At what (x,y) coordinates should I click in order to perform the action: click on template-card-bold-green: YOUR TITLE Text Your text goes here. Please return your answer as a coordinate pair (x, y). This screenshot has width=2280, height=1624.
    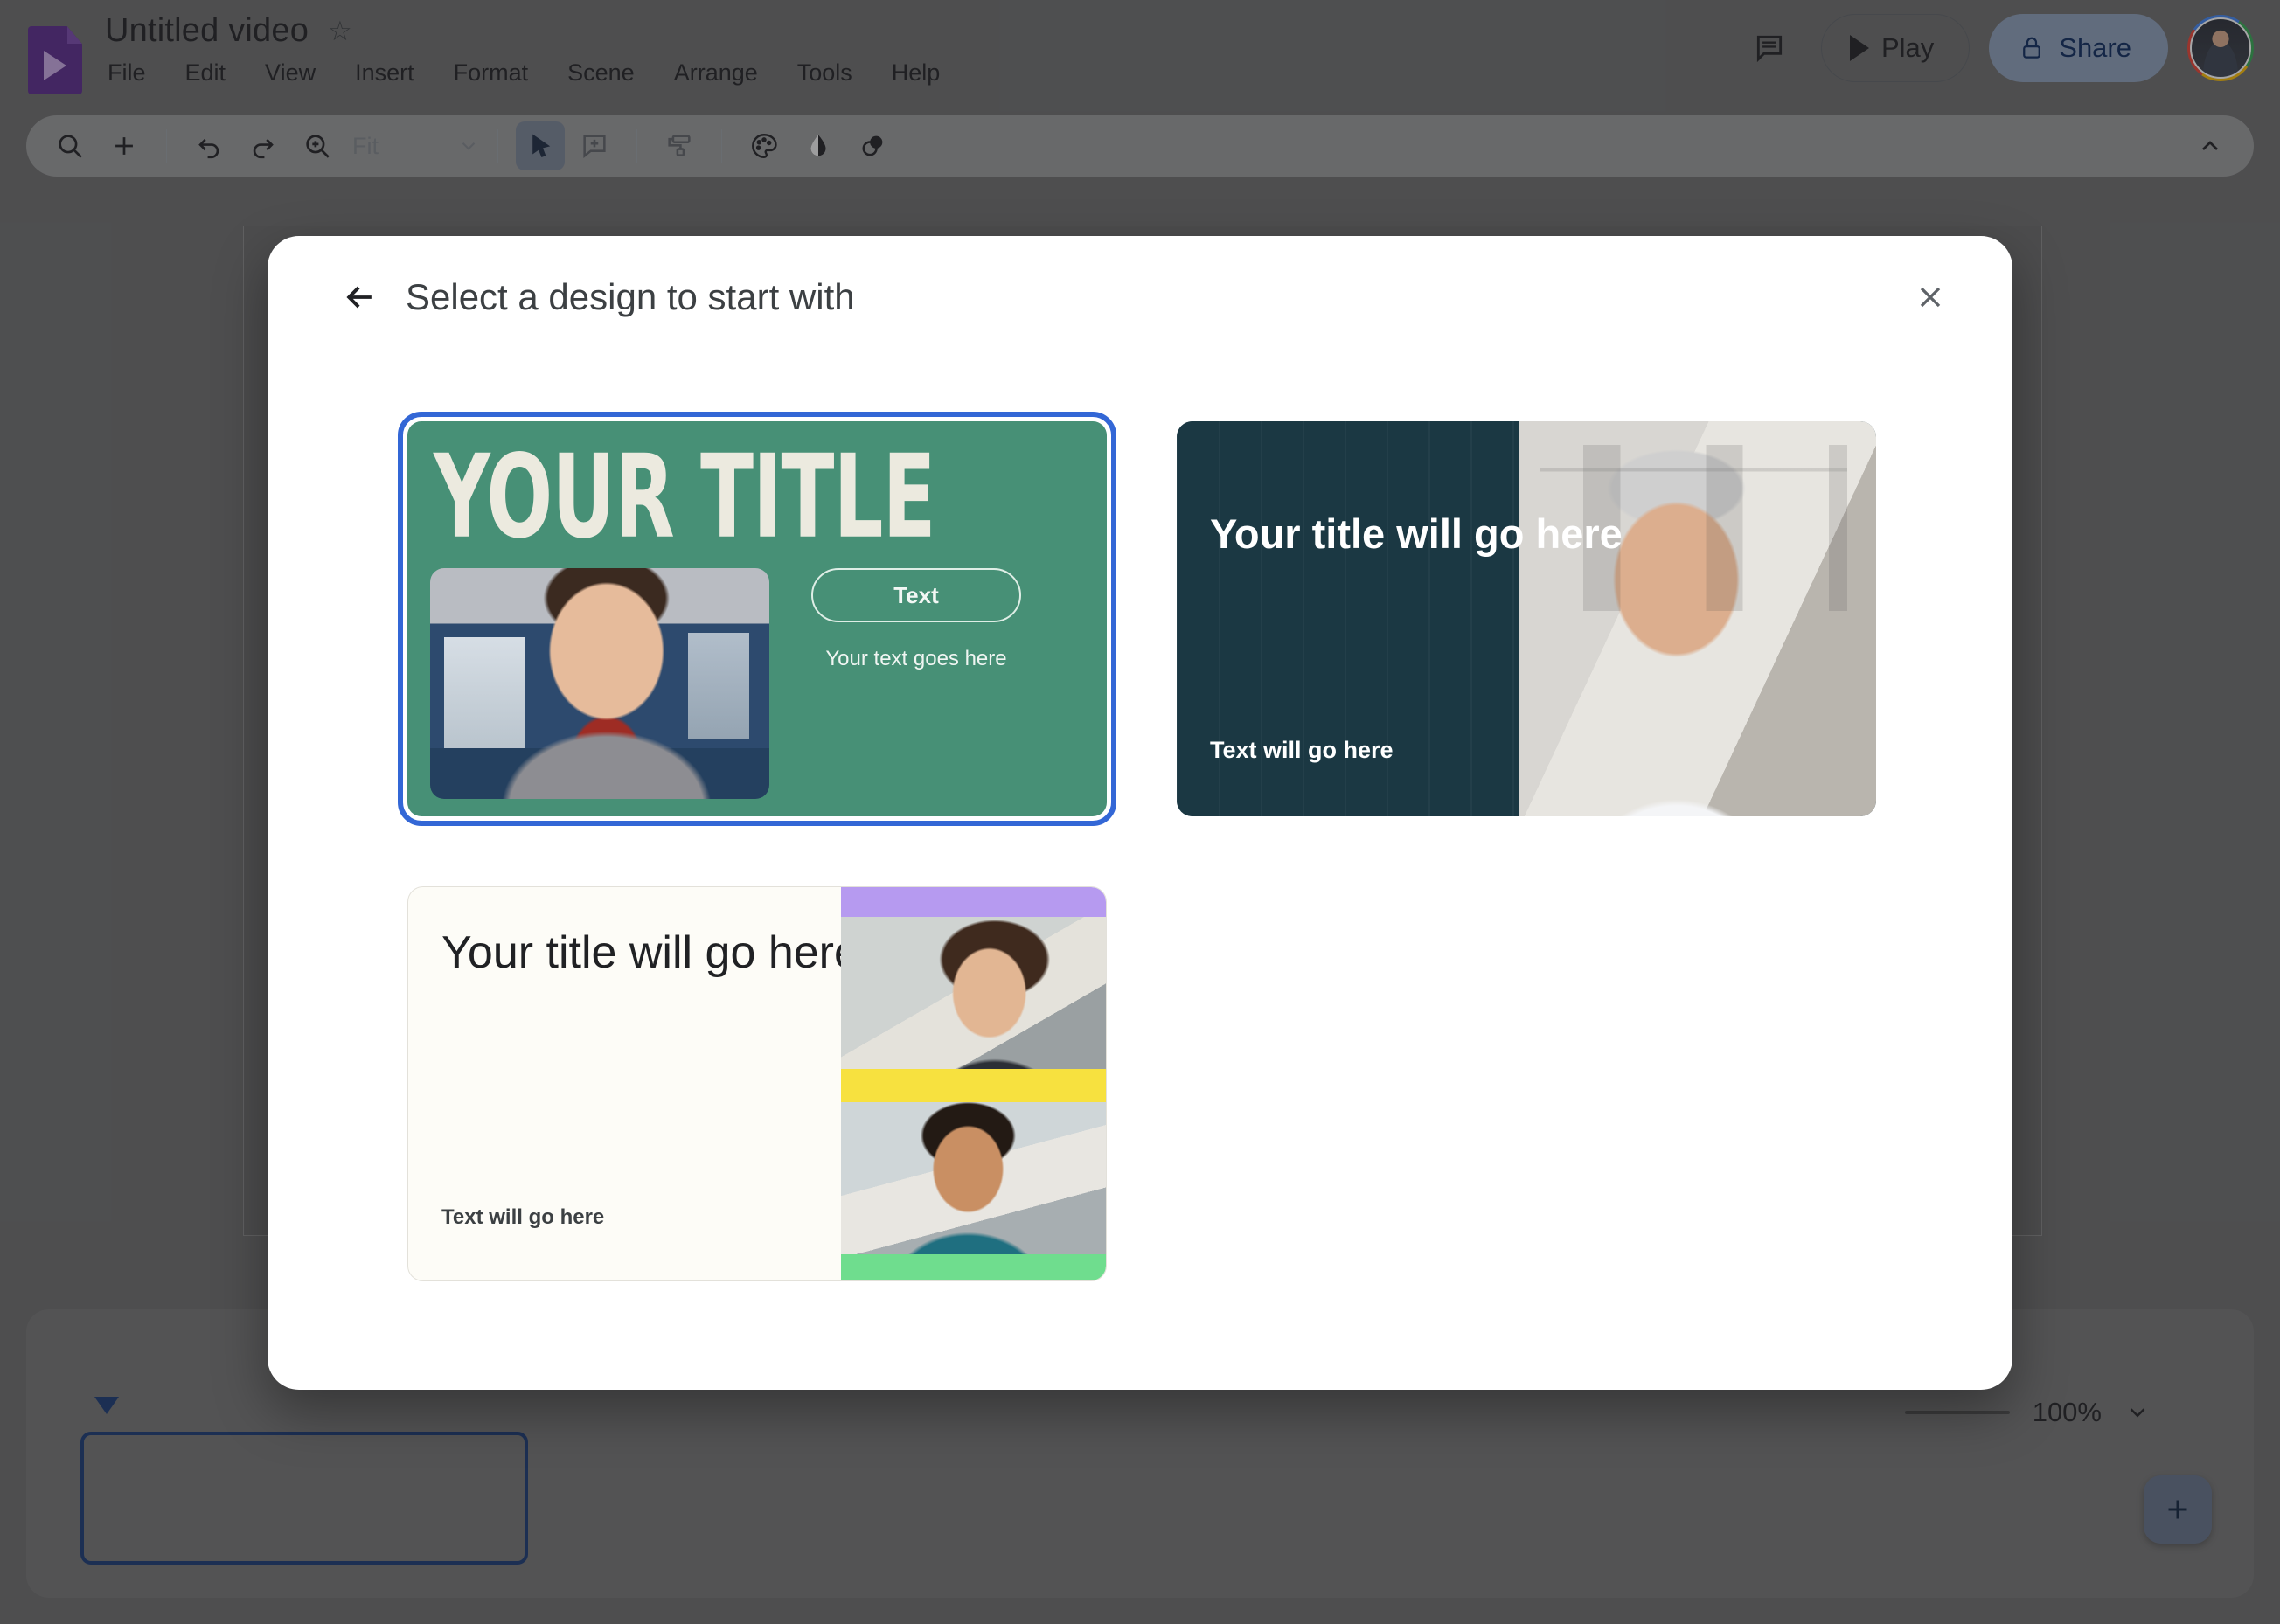
    Looking at the image, I should click on (757, 619).